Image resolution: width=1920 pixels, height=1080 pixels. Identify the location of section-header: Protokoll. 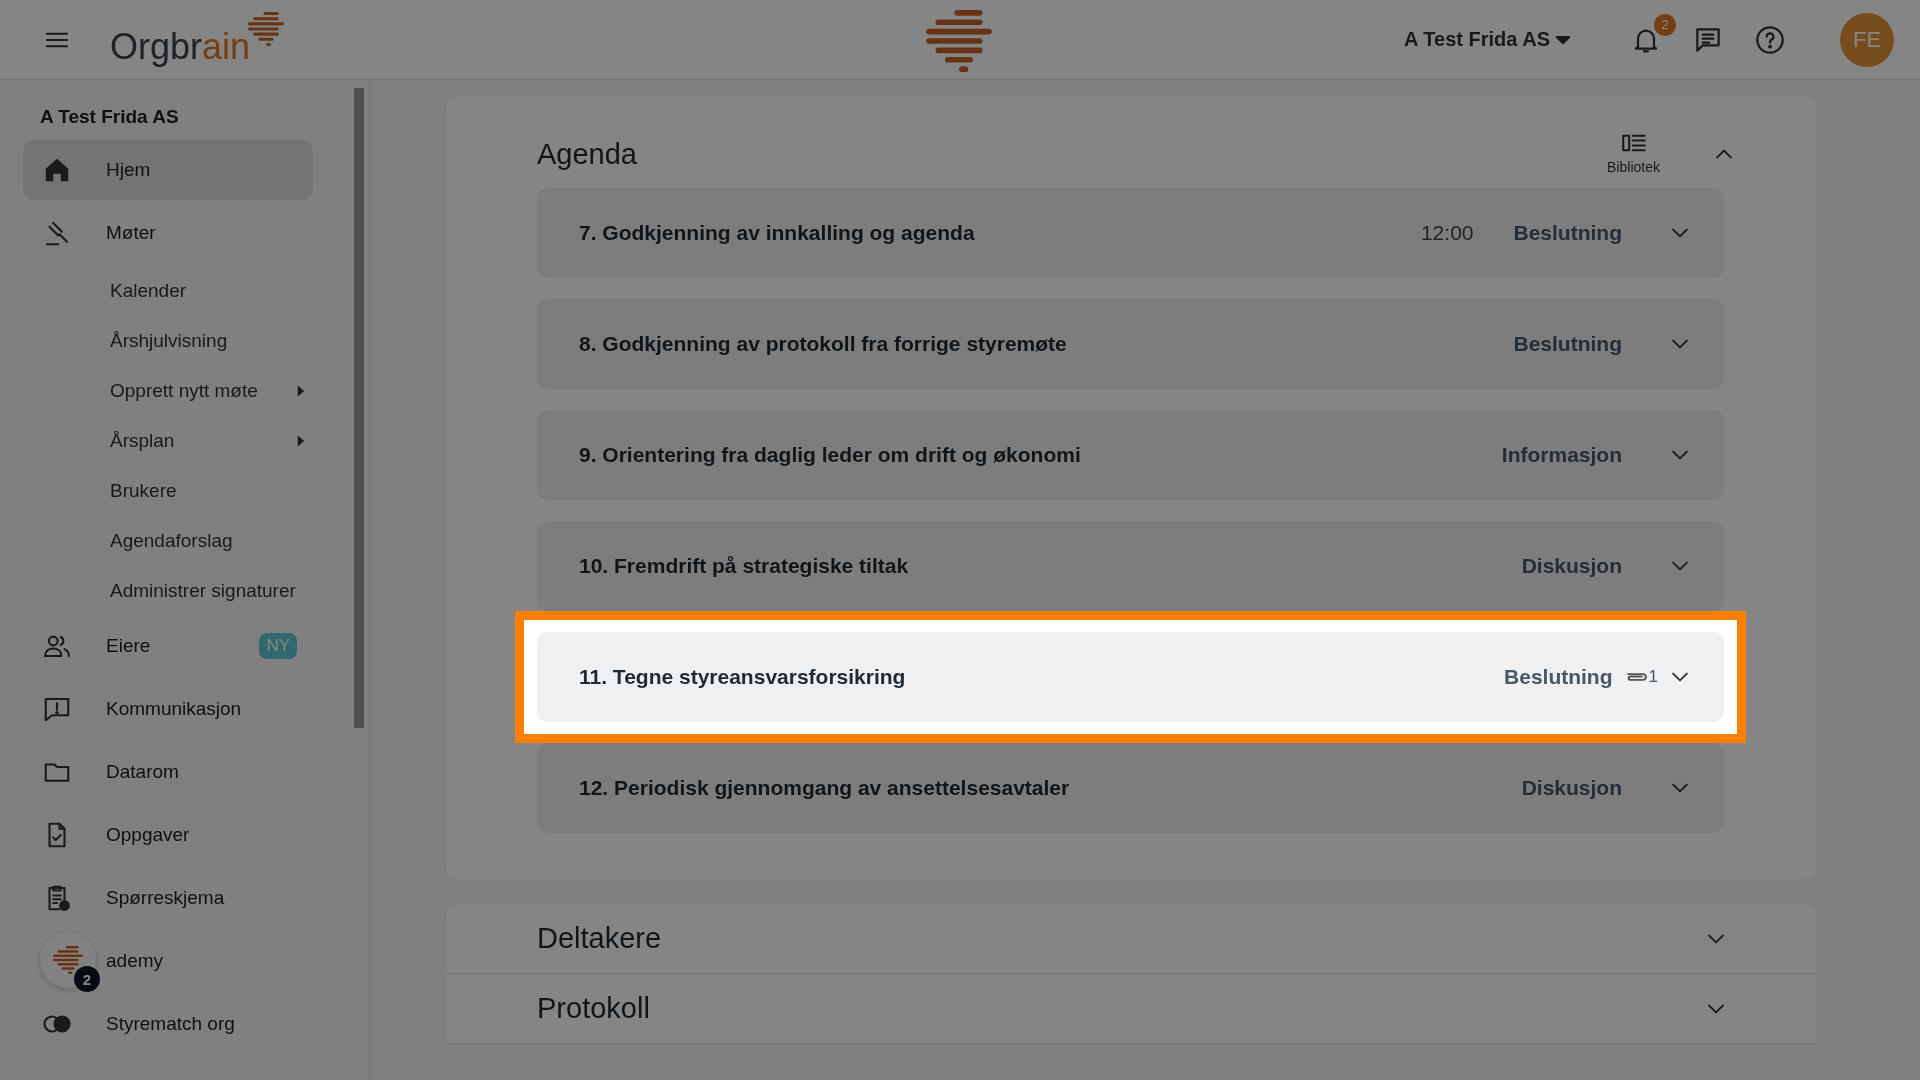
(1131, 1009).